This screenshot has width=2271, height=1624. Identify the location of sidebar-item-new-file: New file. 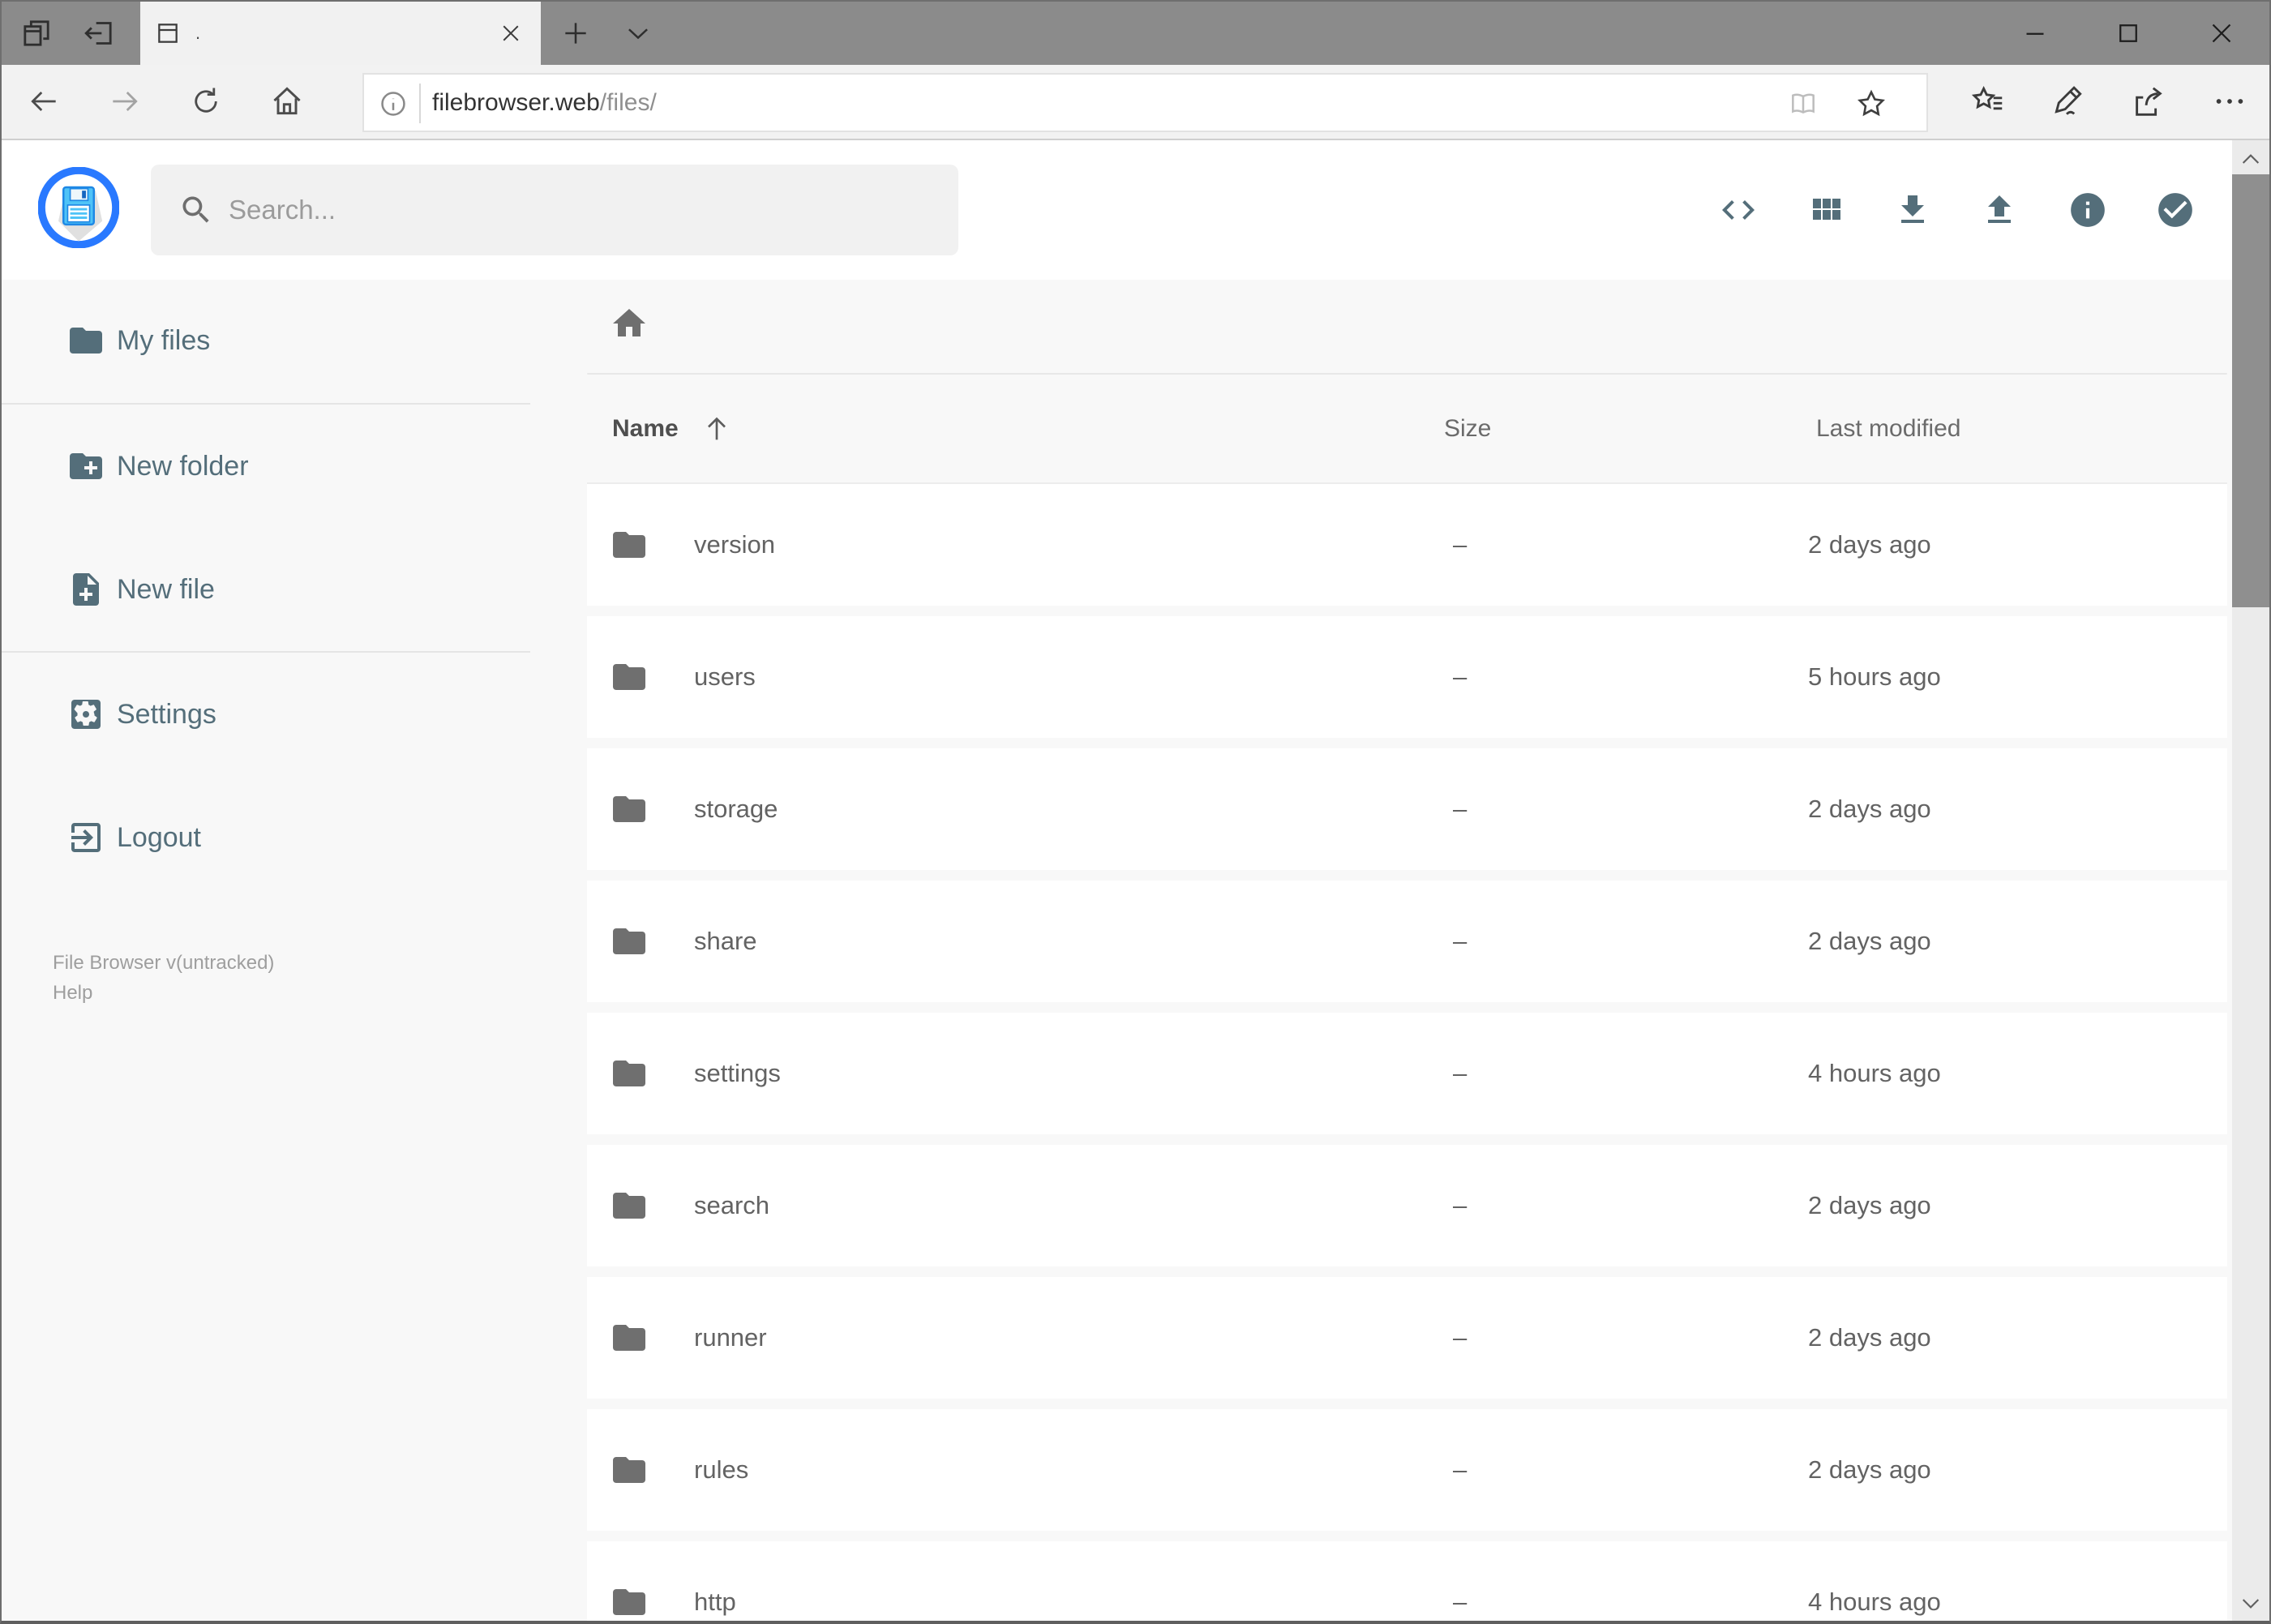
(270, 590).